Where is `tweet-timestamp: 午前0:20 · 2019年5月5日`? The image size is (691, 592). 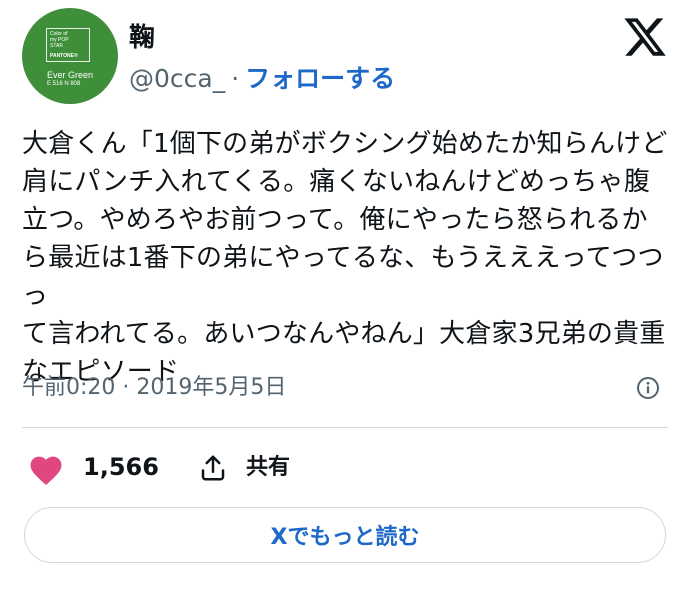
tweet-timestamp: 午前0:20 · 2019年5月5日 is located at coordinates (154, 388).